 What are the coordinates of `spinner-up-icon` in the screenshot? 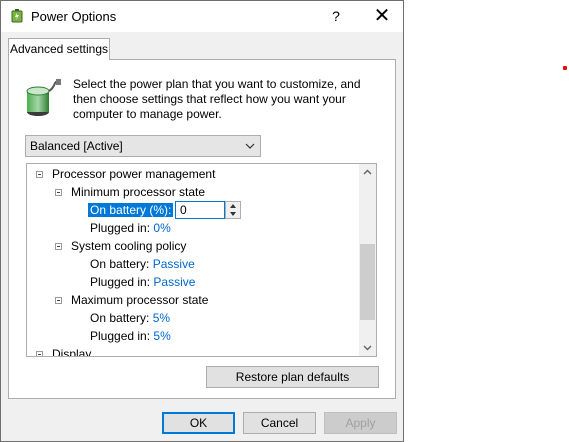 It's located at (233, 206).